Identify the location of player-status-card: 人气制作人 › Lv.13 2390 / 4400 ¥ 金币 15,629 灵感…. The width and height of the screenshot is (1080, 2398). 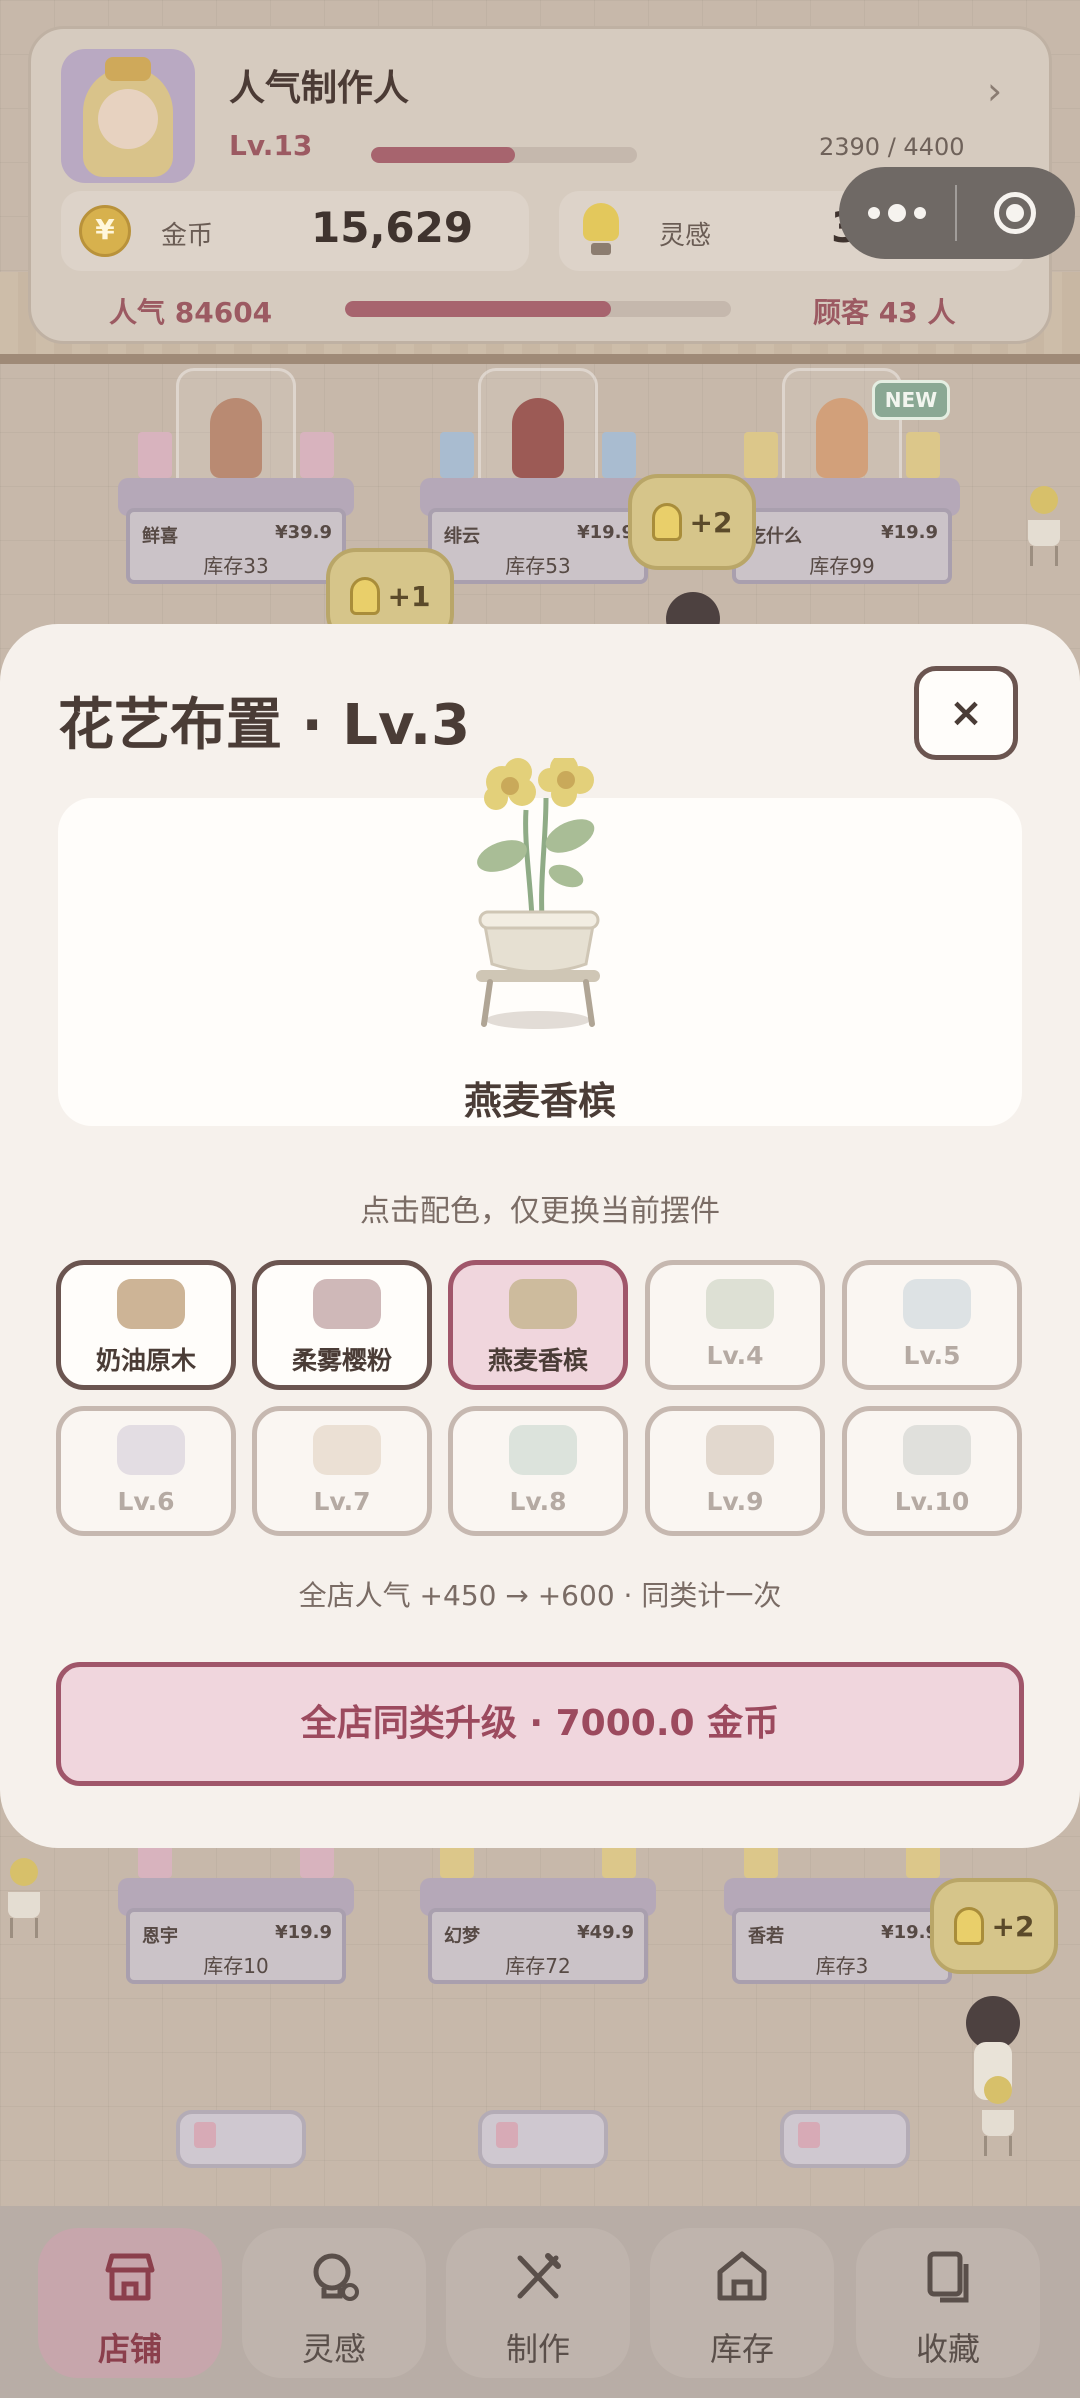
(551, 185).